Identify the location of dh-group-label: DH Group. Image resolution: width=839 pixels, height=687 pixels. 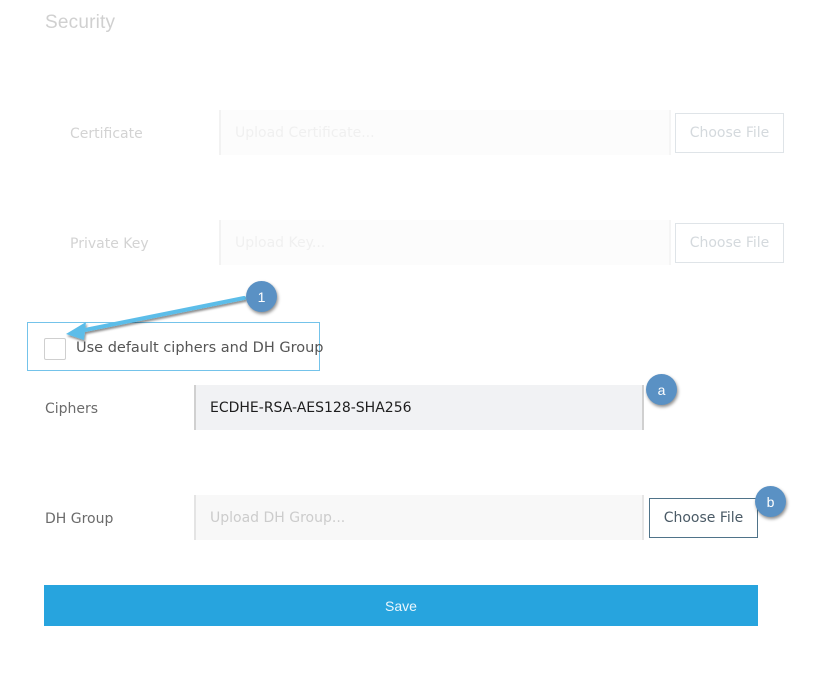
(79, 519).